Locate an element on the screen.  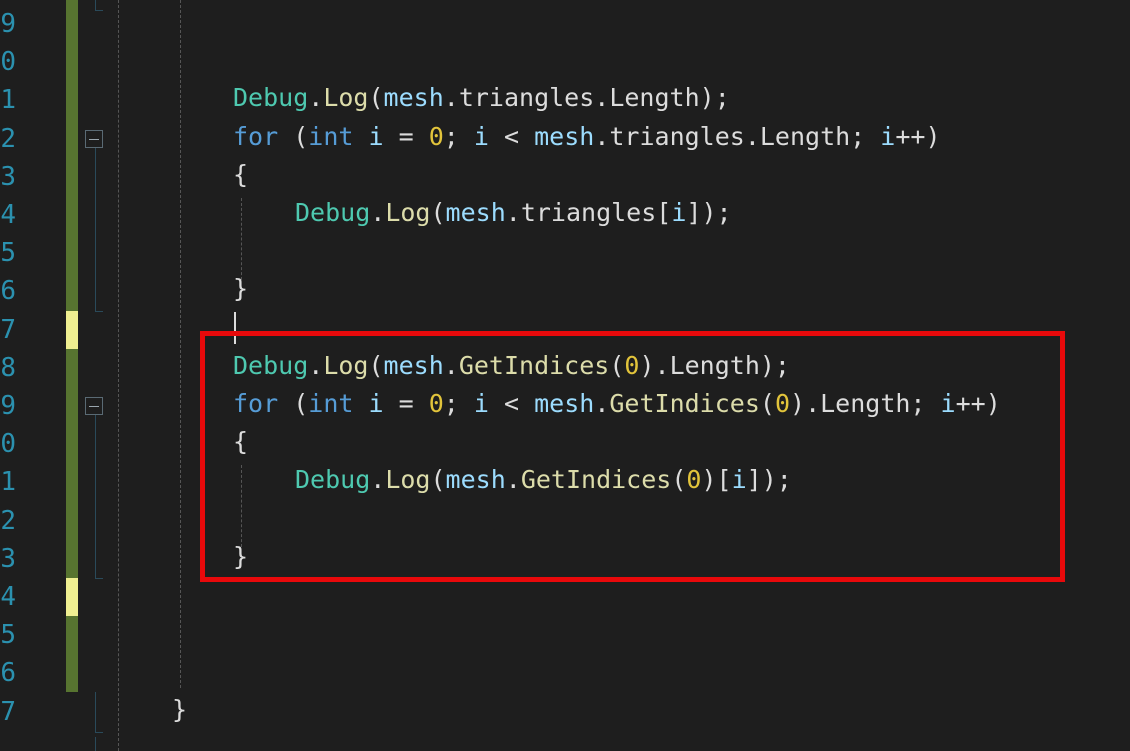
code-line: Debug.Log(mesh.triangles.Length); is located at coordinates (481, 98).